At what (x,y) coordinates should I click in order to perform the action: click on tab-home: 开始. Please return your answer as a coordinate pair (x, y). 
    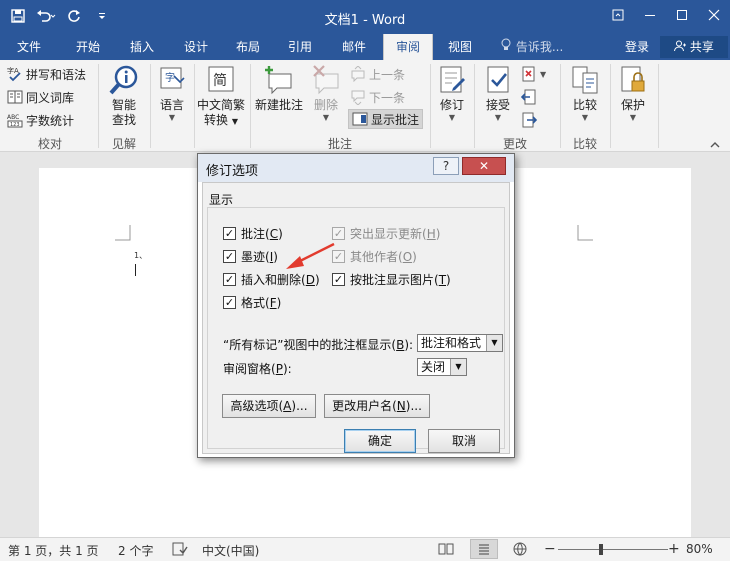
    Looking at the image, I should click on (88, 47).